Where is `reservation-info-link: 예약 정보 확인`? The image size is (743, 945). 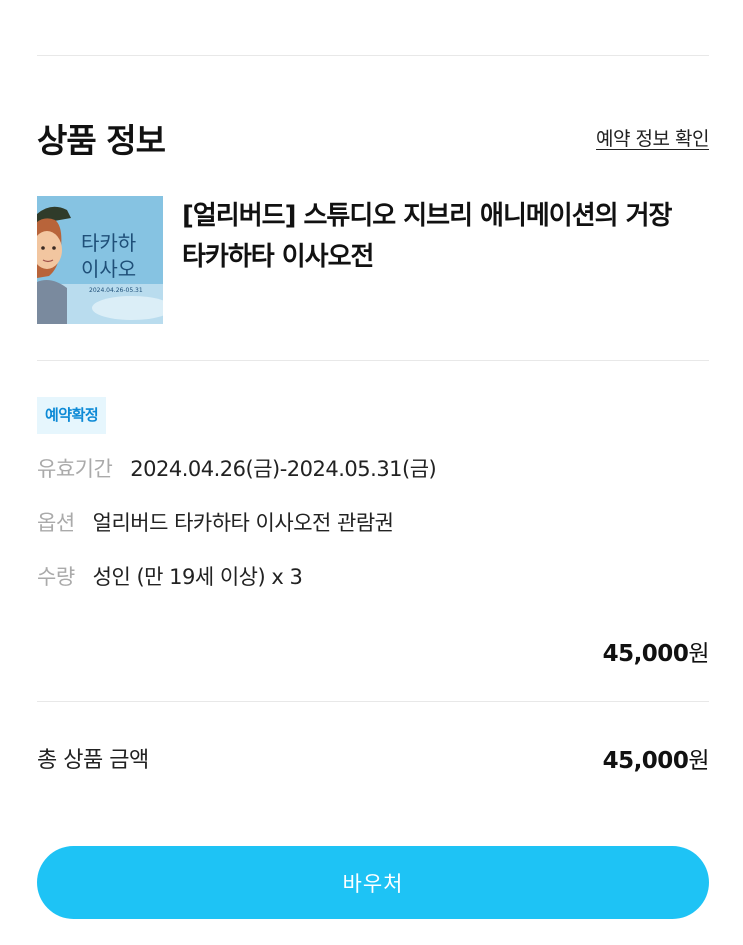
reservation-info-link: 예약 정보 확인 is located at coordinates (652, 137).